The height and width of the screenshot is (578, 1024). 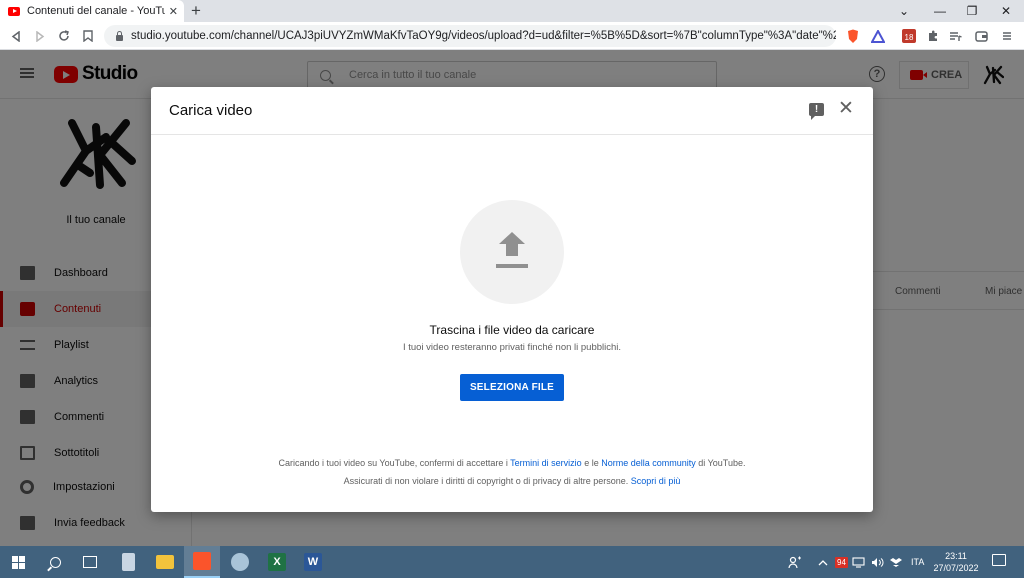 What do you see at coordinates (14, 11) in the screenshot?
I see `youtube-favicon-icon` at bounding box center [14, 11].